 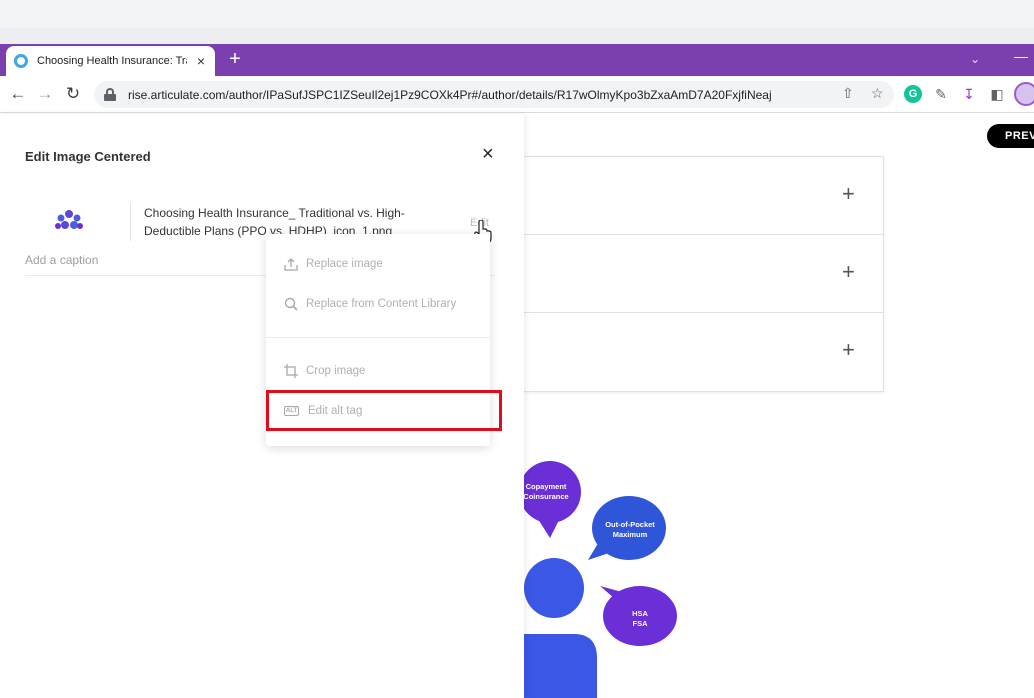 I want to click on os-titlebar, so click(x=517, y=22).